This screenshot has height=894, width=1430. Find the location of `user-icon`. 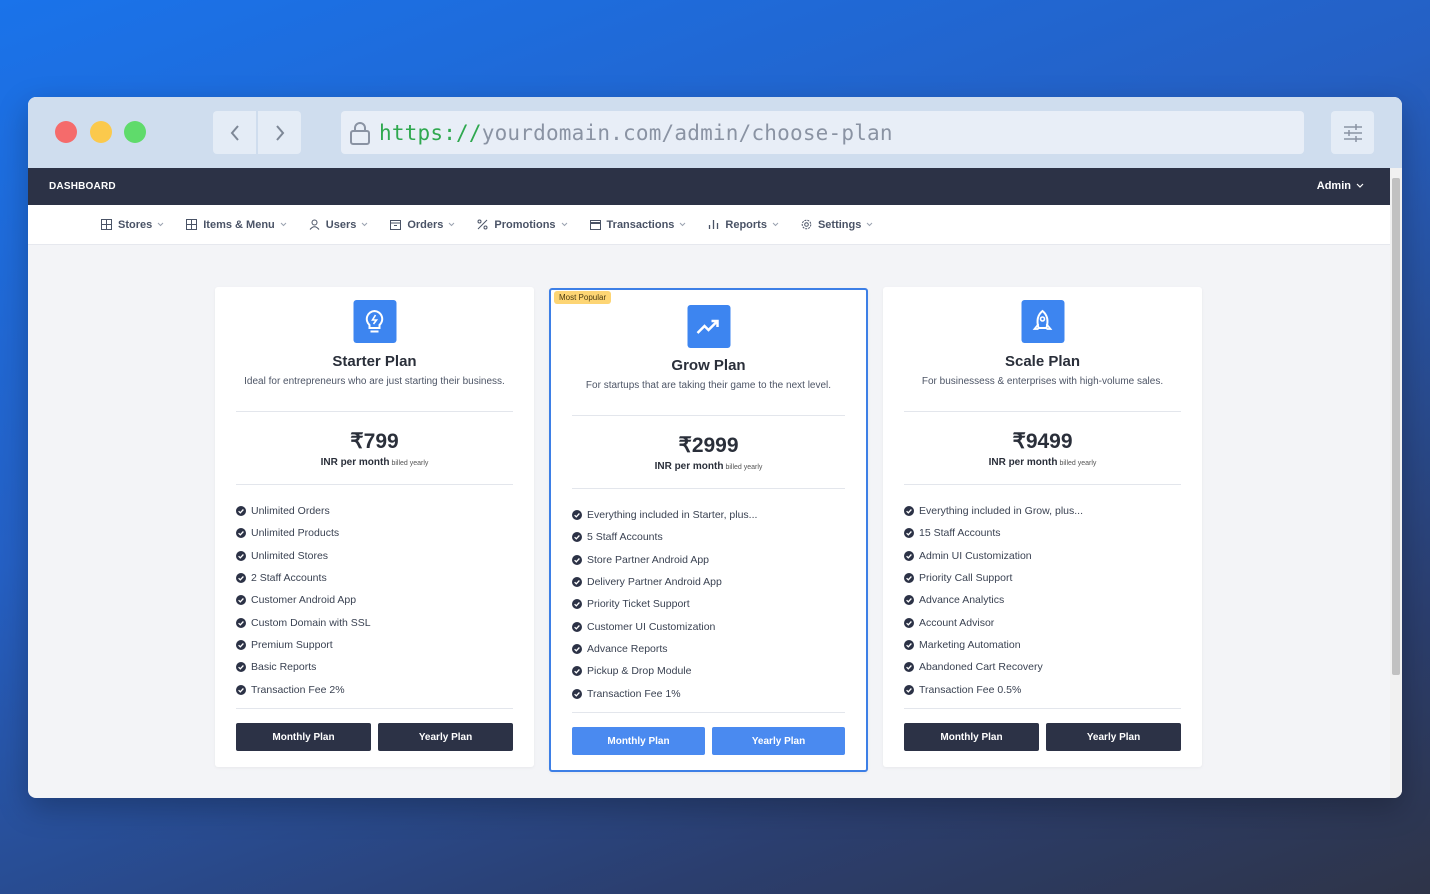

user-icon is located at coordinates (314, 224).